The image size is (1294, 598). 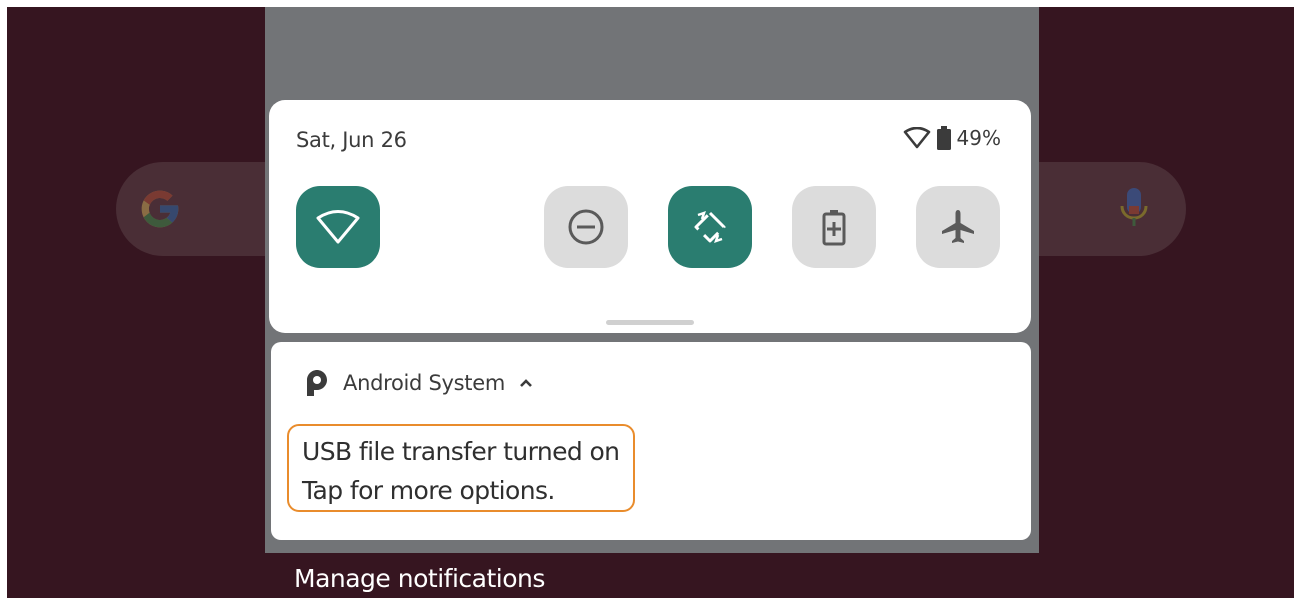 I want to click on battery-saver-tile, so click(x=834, y=227).